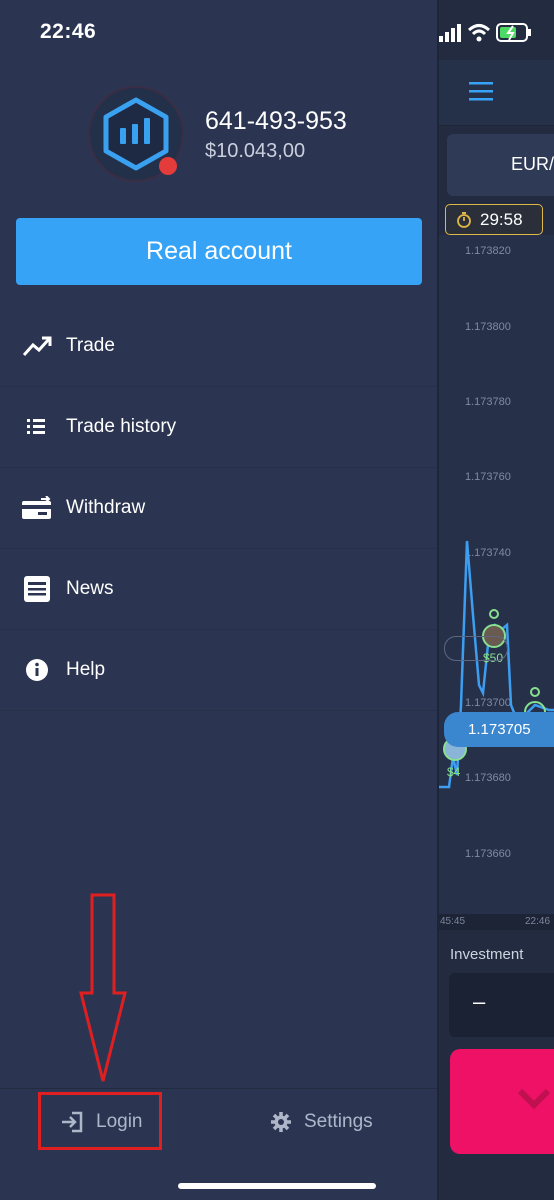  I want to click on status-icons, so click(496, 33).